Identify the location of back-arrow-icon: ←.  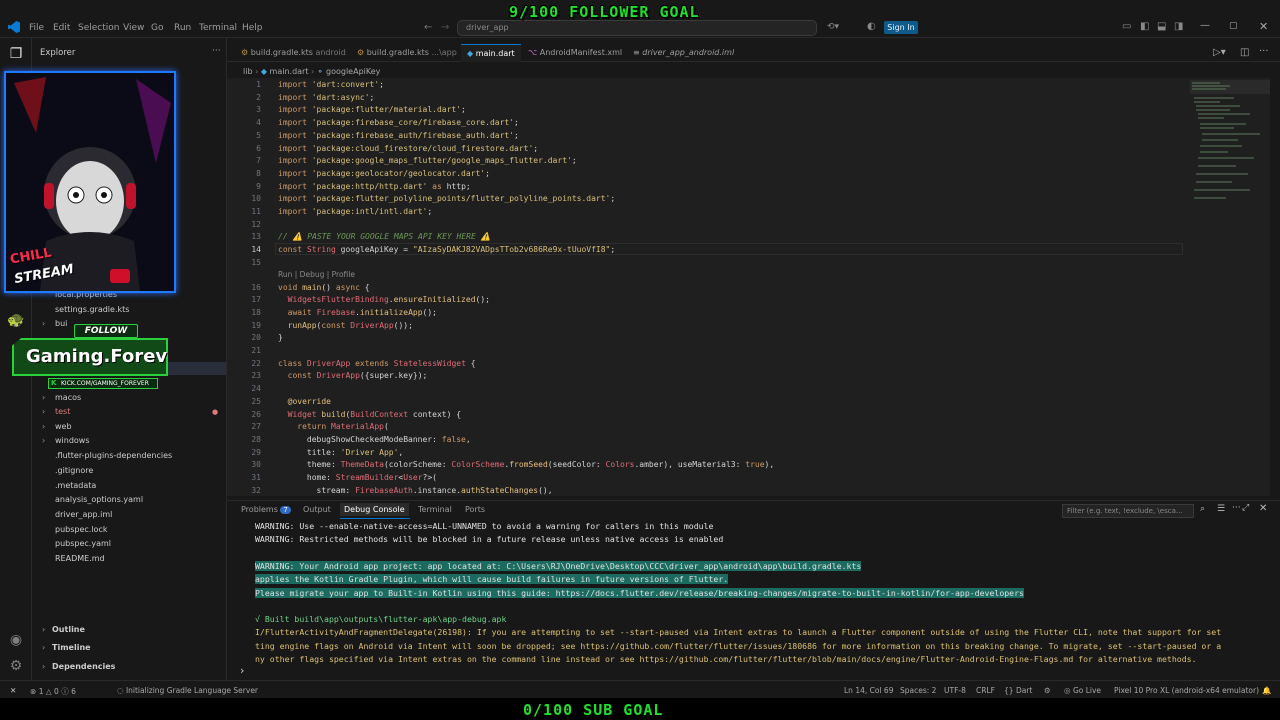
(428, 27).